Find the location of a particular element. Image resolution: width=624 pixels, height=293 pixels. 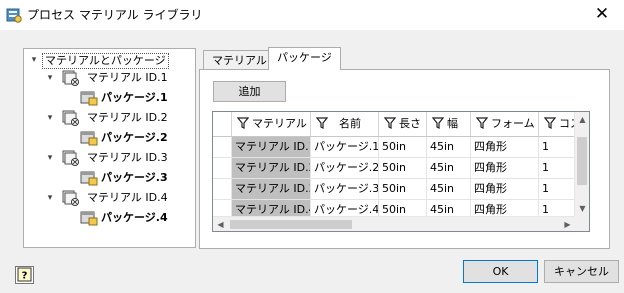

tree-package-label: パッケージ.1 is located at coordinates (134, 97).